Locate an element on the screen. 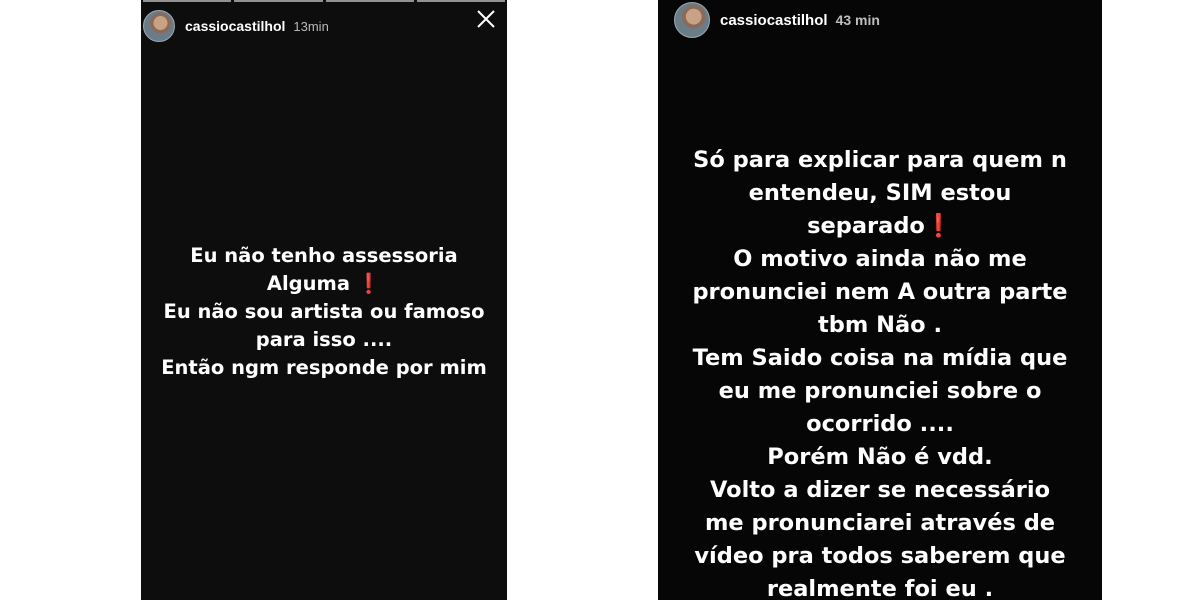  story-text-line: Eu não tenho assessoria is located at coordinates (324, 255).